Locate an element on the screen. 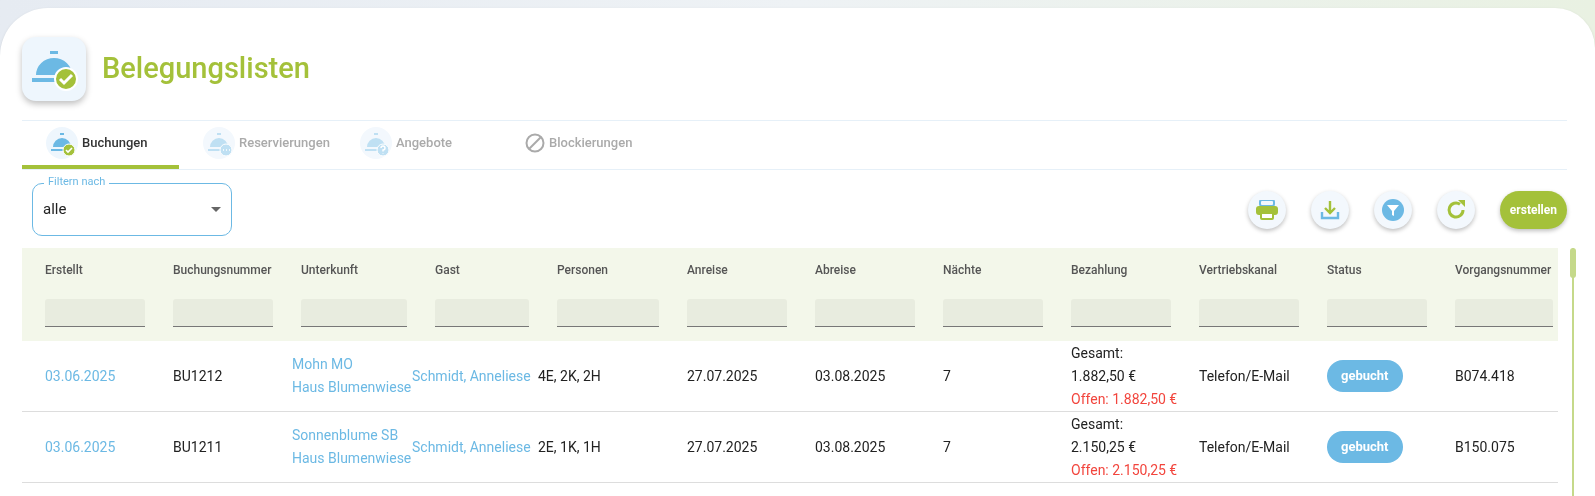 The image size is (1595, 496). filter-icon is located at coordinates (1392, 209).